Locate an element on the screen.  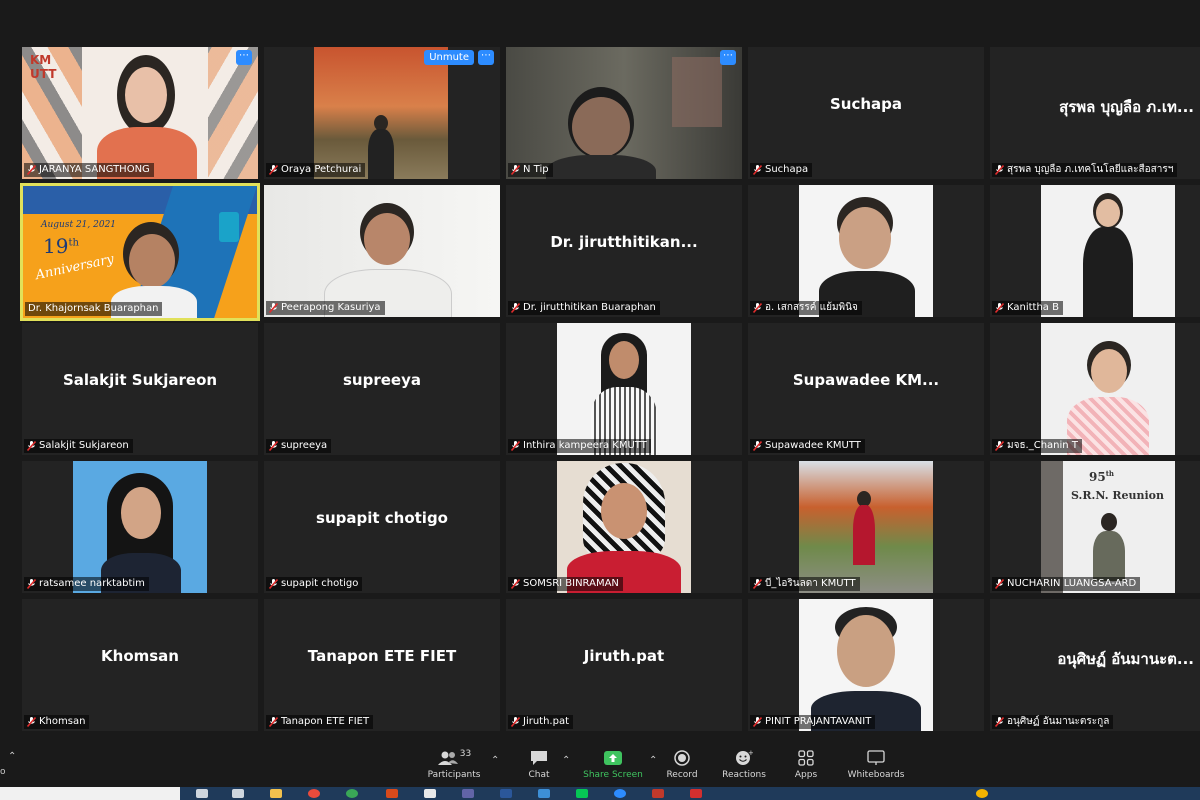
participant-name-label: มจธ._Chanin T is located at coordinates (1037, 446).